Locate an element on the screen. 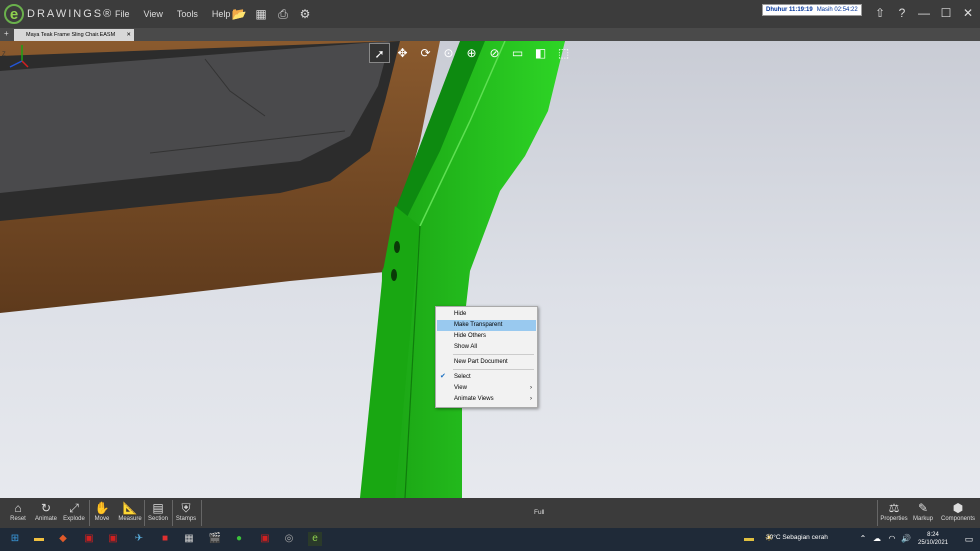 This screenshot has width=980, height=551. move-button: ✋ Move is located at coordinates (102, 511).